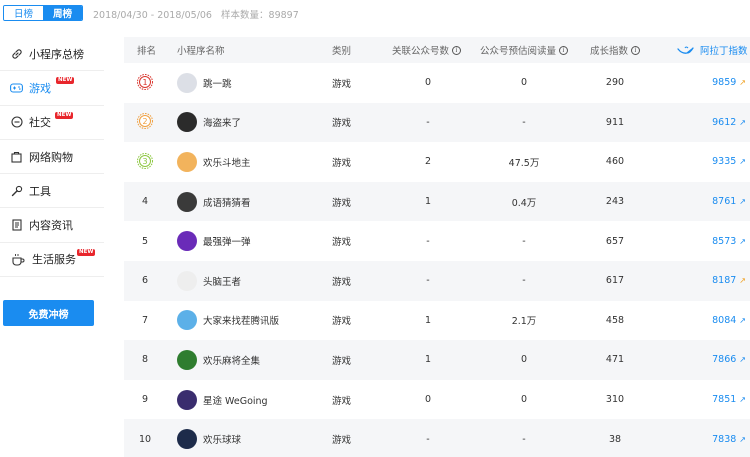 The height and width of the screenshot is (457, 750). What do you see at coordinates (48, 313) in the screenshot?
I see `free-rank-boost-button: 免费冲榜` at bounding box center [48, 313].